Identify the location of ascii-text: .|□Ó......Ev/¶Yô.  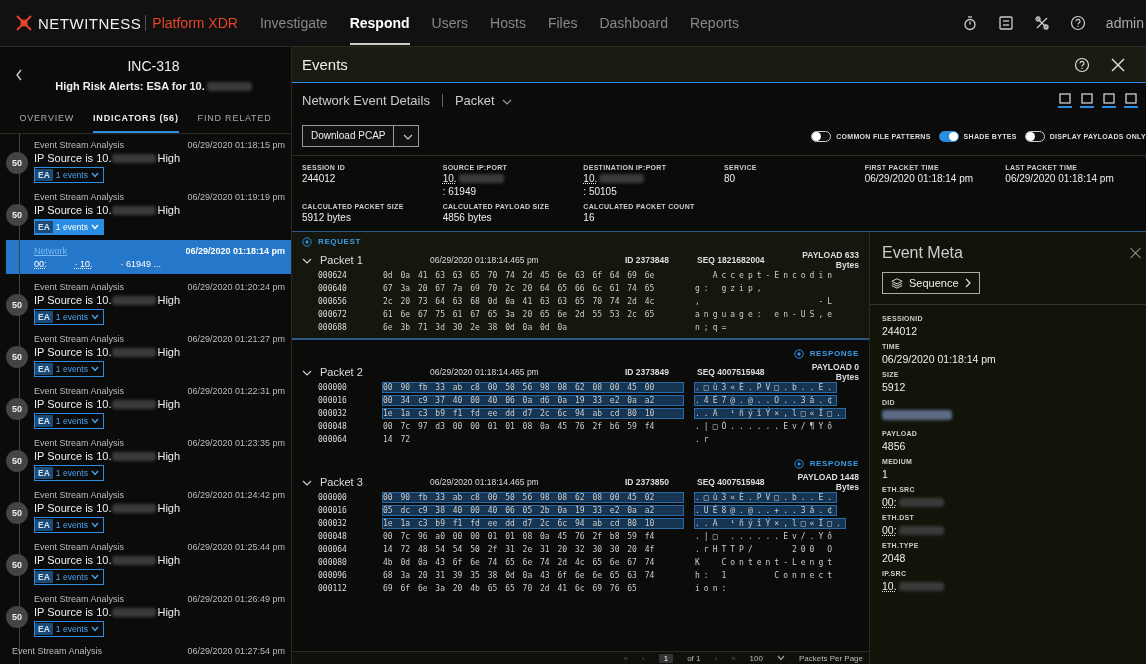
(766, 426).